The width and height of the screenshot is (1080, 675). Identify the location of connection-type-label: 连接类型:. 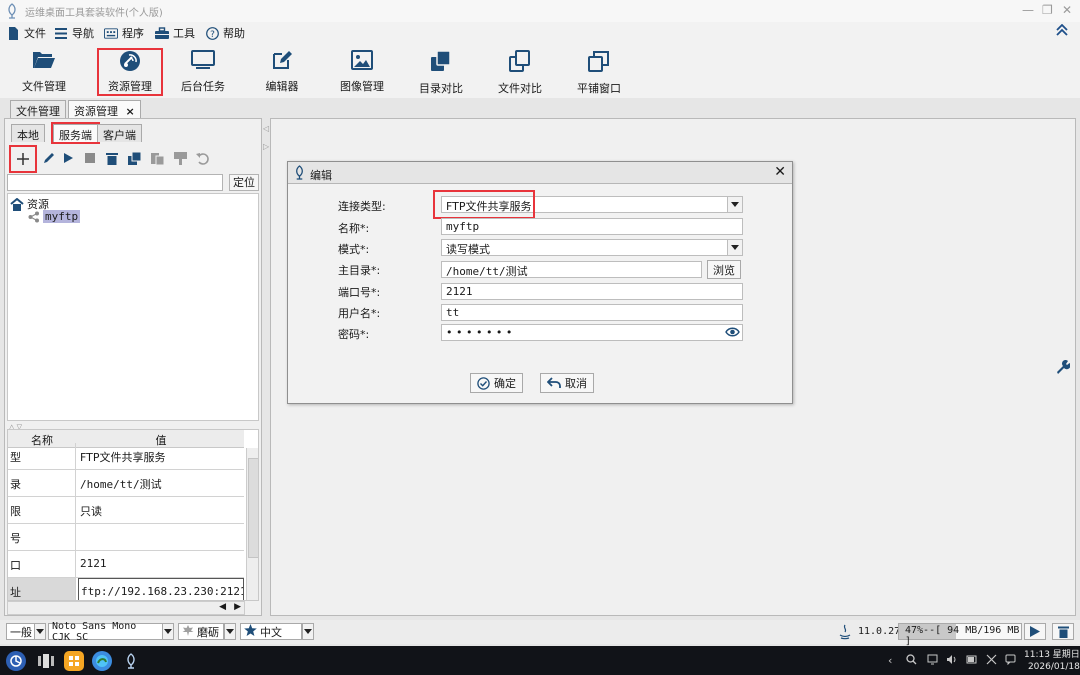
(362, 206).